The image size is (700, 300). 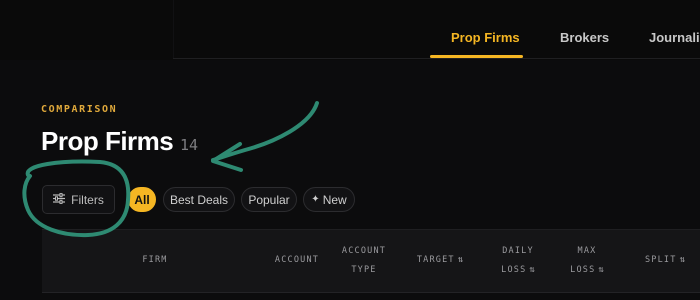 I want to click on column-label: FIRM, so click(x=155, y=260).